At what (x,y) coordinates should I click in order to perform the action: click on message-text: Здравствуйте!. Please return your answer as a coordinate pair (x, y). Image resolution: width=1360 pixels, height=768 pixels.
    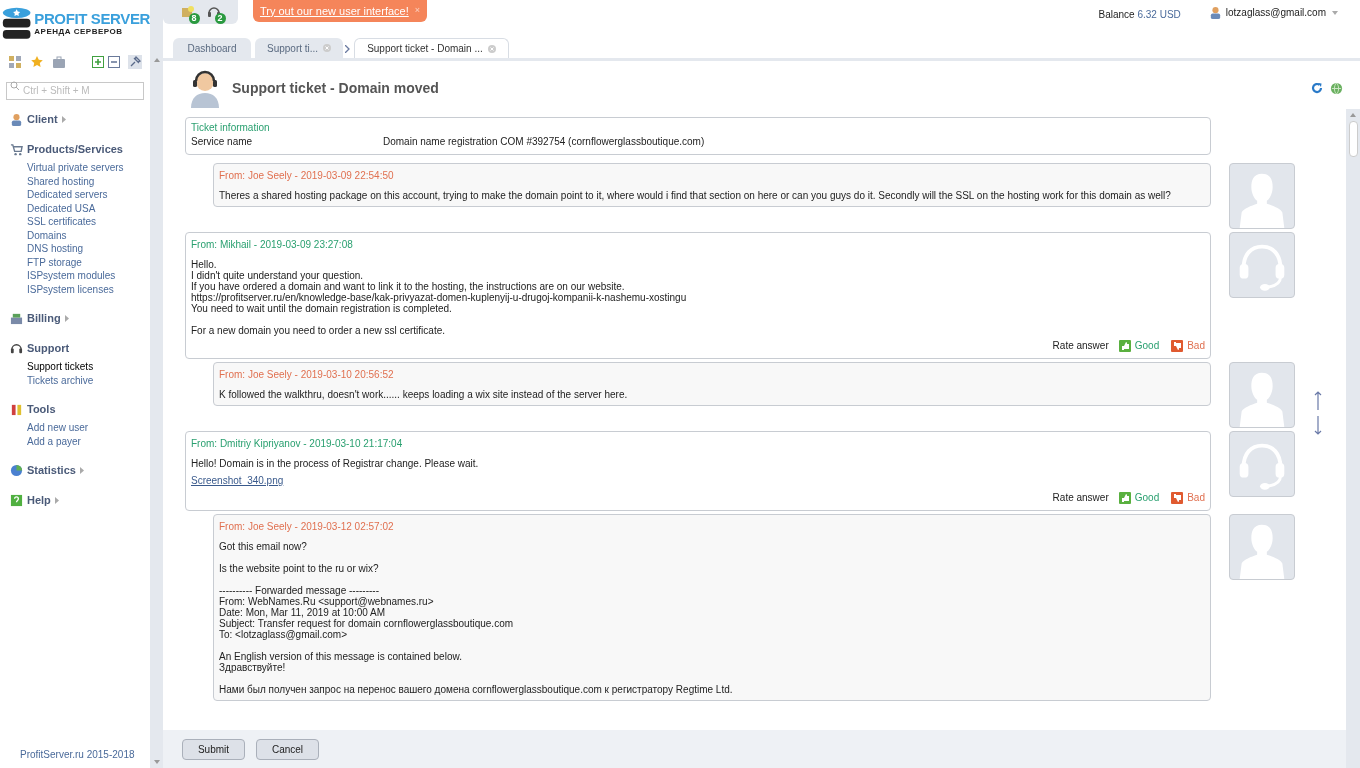
    Looking at the image, I should click on (253, 667).